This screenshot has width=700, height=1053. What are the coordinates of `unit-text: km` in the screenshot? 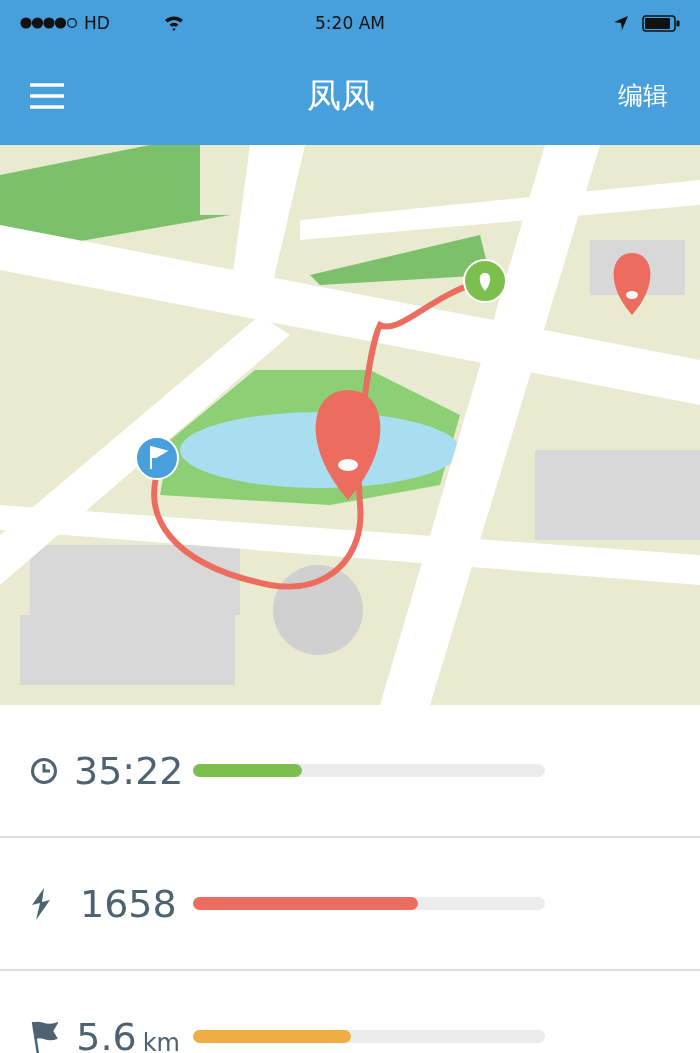 It's located at (161, 1040).